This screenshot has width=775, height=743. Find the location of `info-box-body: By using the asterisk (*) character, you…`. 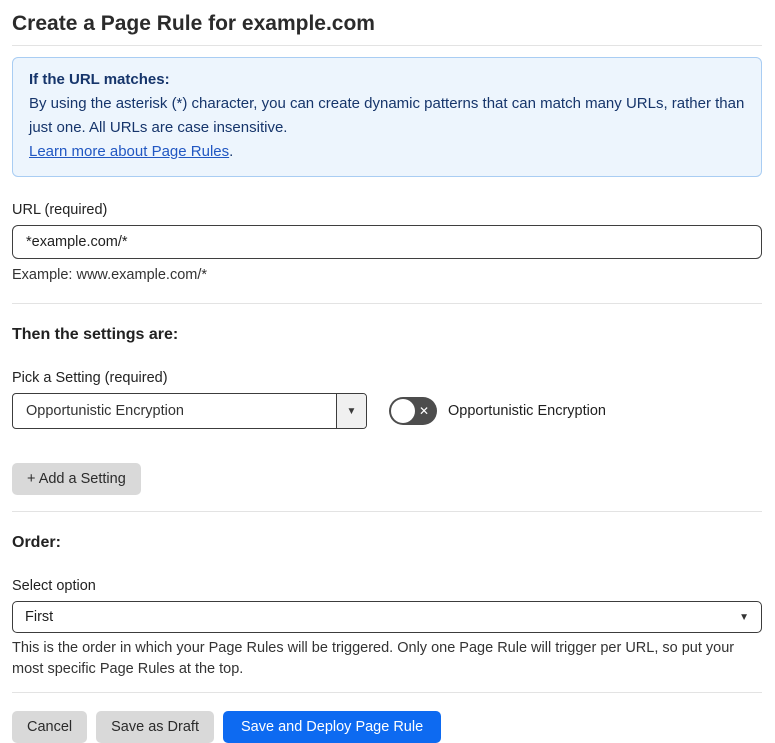

info-box-body: By using the asterisk (*) character, you… is located at coordinates (387, 115).